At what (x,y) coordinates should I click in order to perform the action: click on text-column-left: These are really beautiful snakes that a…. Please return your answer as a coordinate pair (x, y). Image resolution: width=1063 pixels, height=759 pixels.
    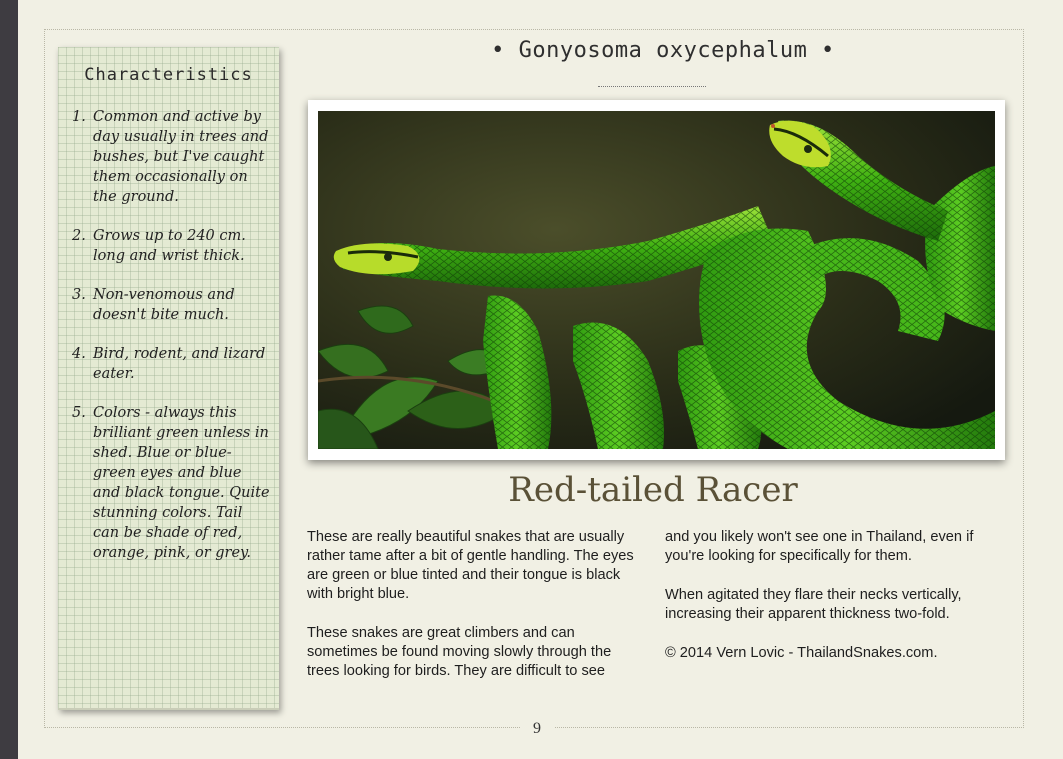
    Looking at the image, I should click on (472, 614).